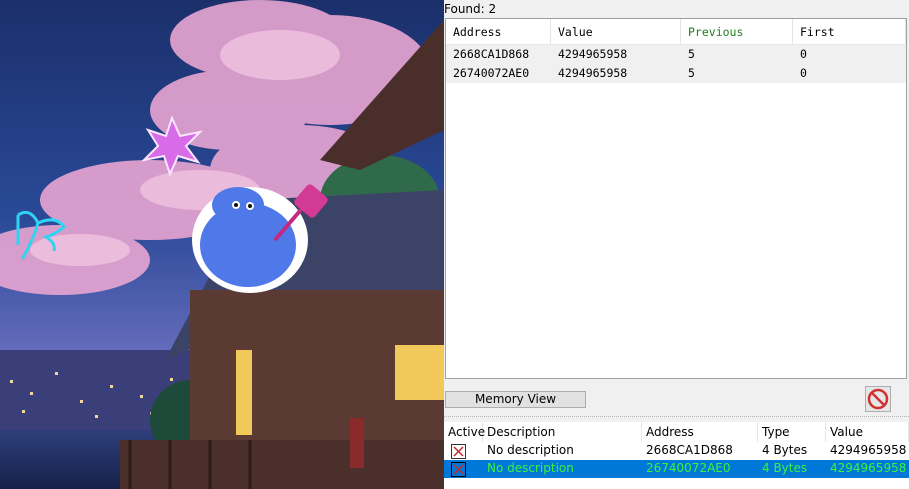 The image size is (909, 489). I want to click on no-entry-icon, so click(878, 399).